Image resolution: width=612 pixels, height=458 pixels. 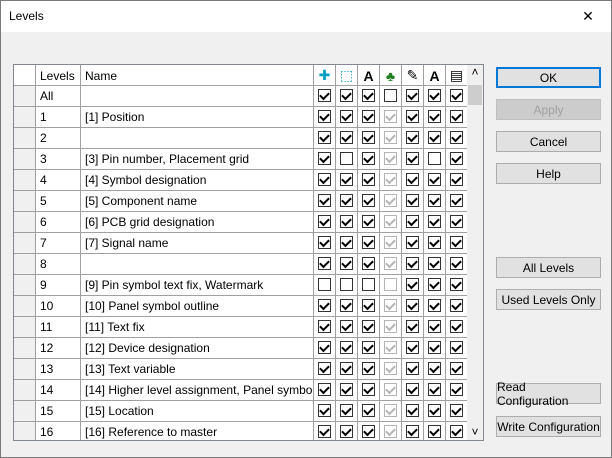 I want to click on table-row: 11 [11] Text fix, so click(x=248, y=327).